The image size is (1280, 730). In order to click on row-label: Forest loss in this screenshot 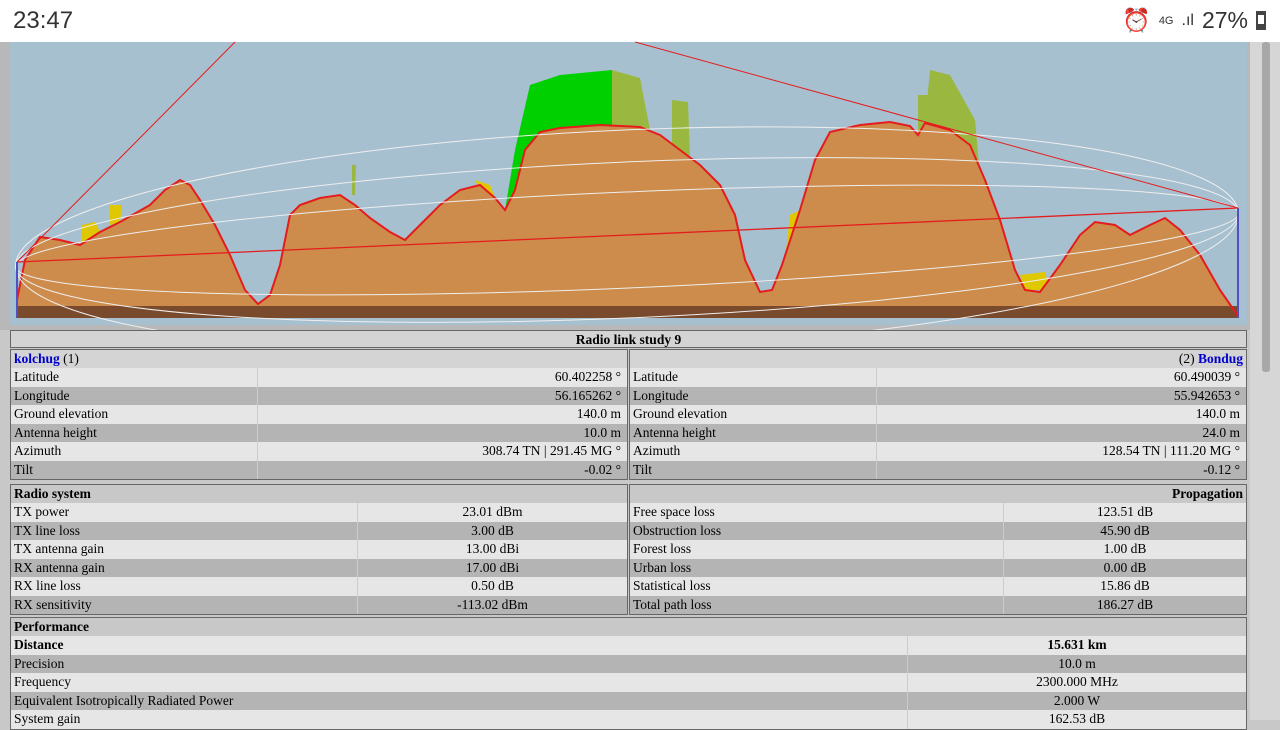, I will do `click(817, 549)`.